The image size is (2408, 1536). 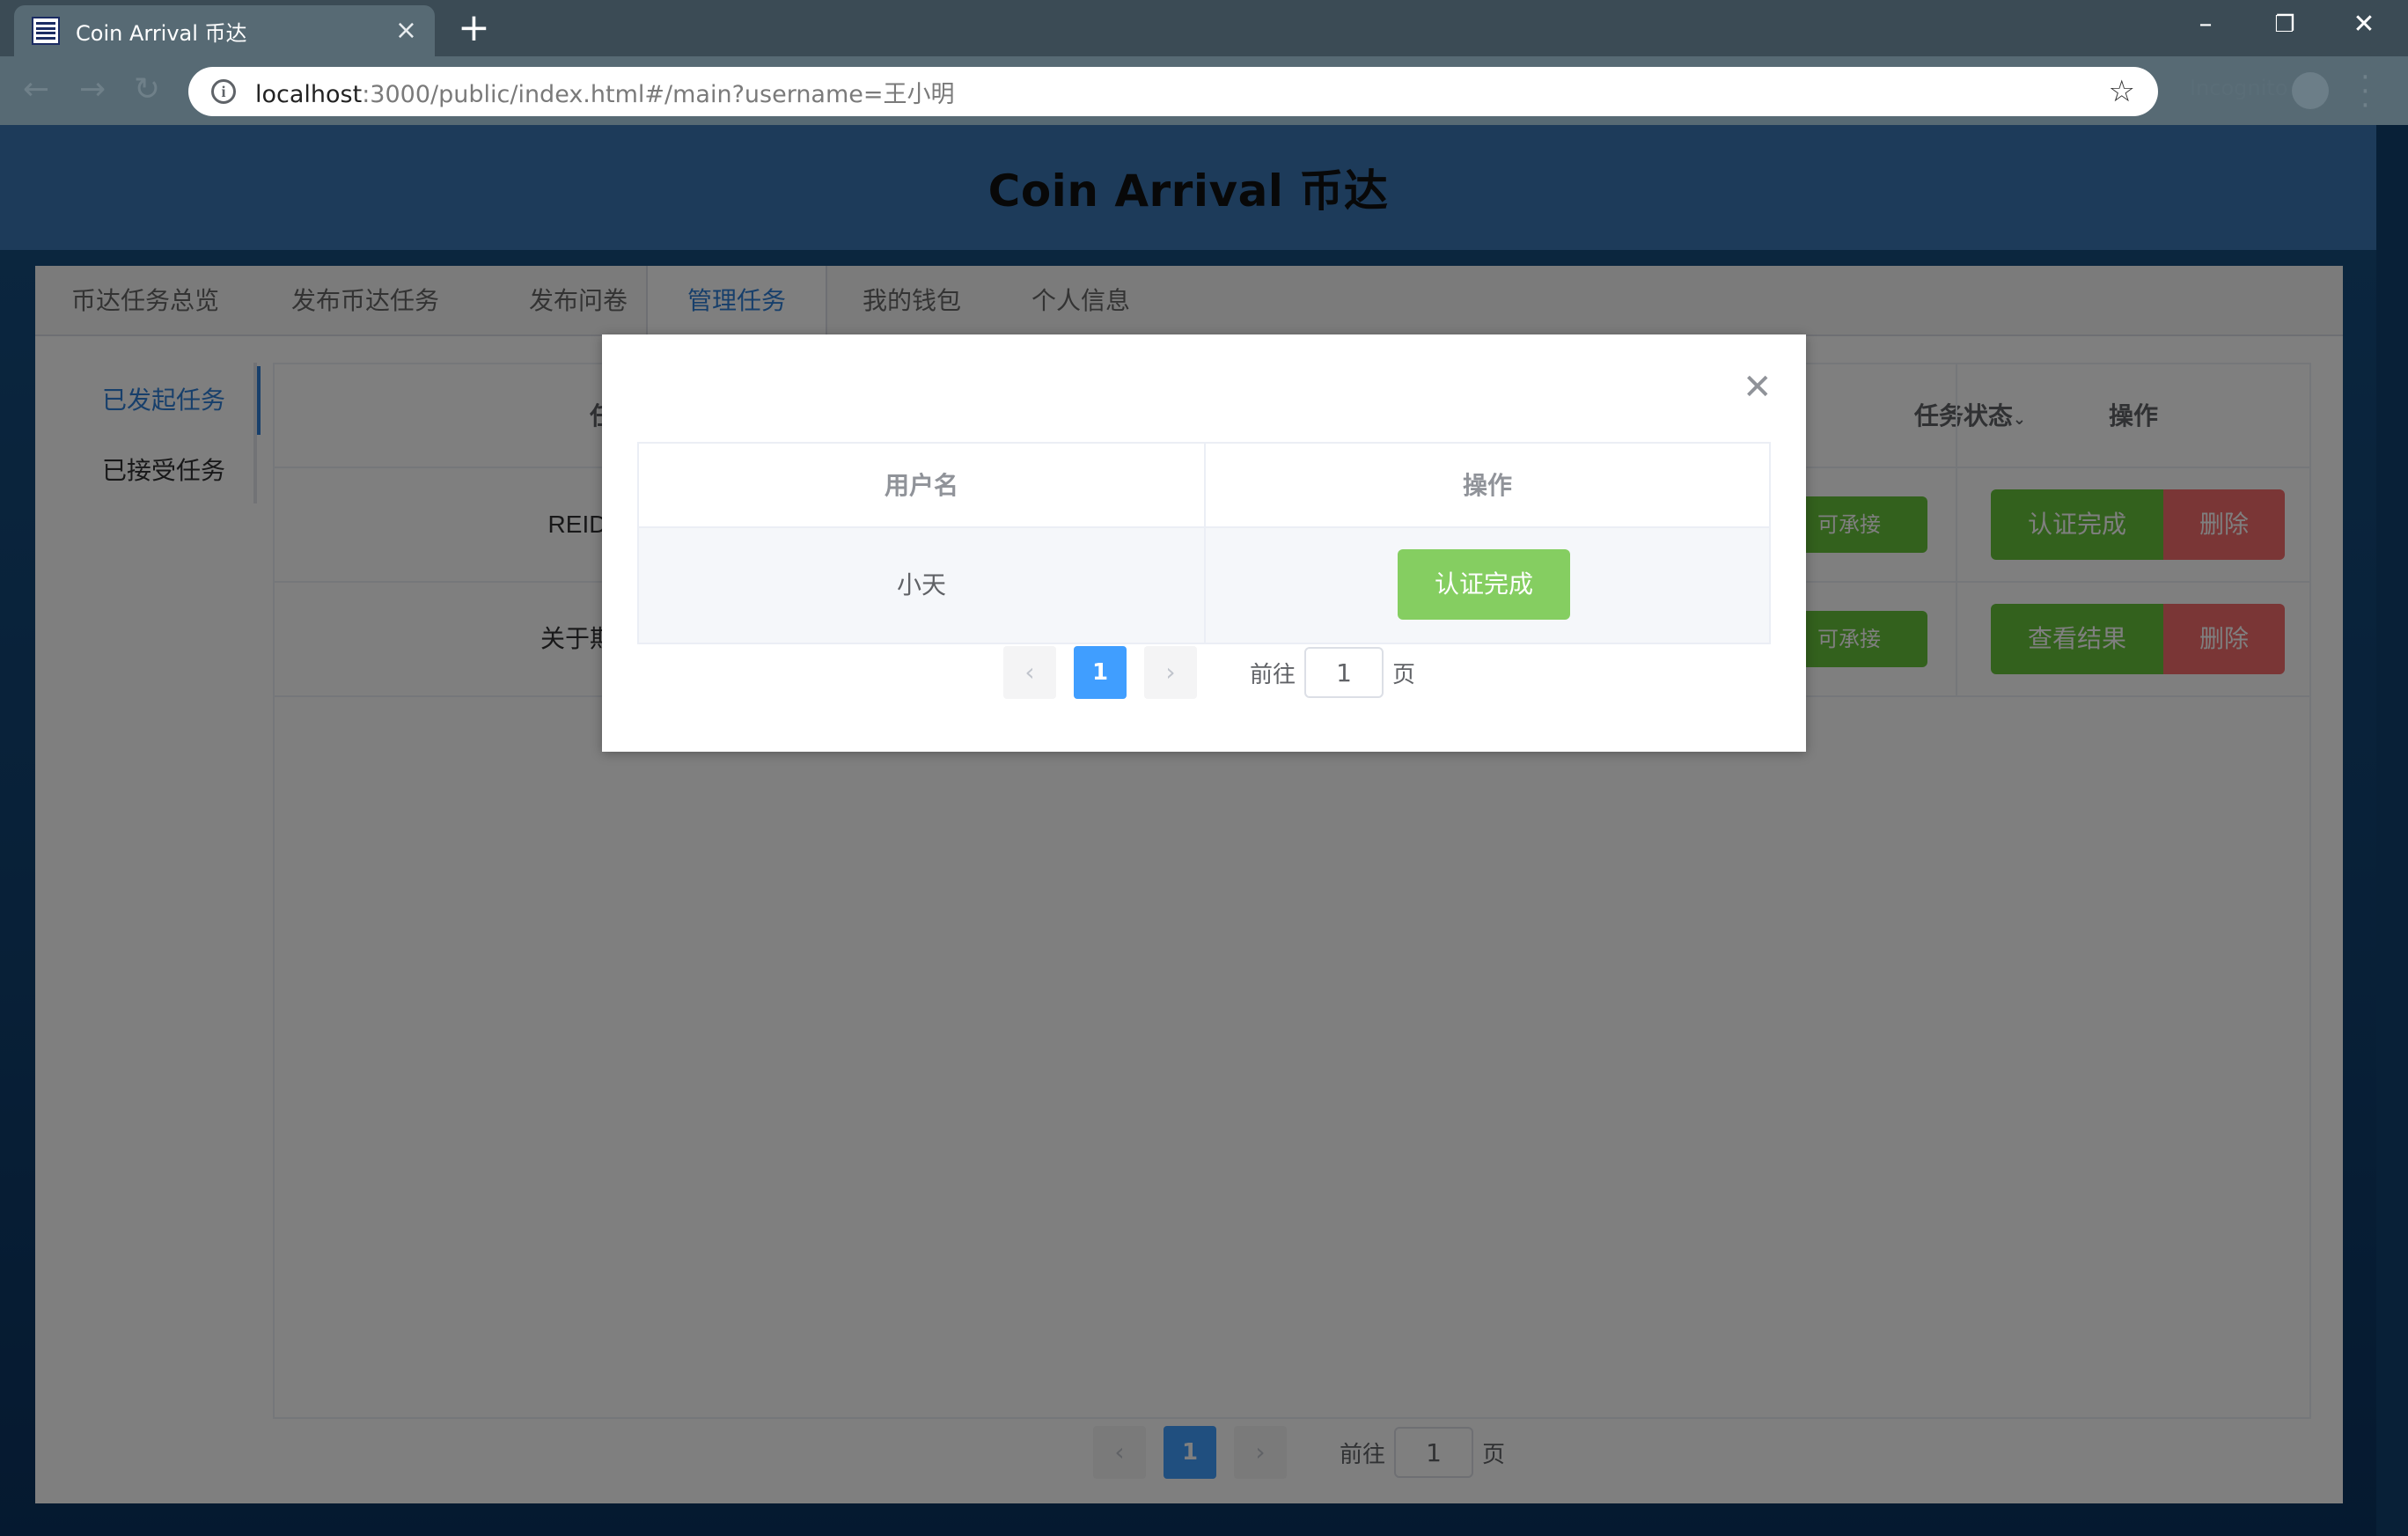 What do you see at coordinates (1404, 674) in the screenshot?
I see `page-unit-label: 页` at bounding box center [1404, 674].